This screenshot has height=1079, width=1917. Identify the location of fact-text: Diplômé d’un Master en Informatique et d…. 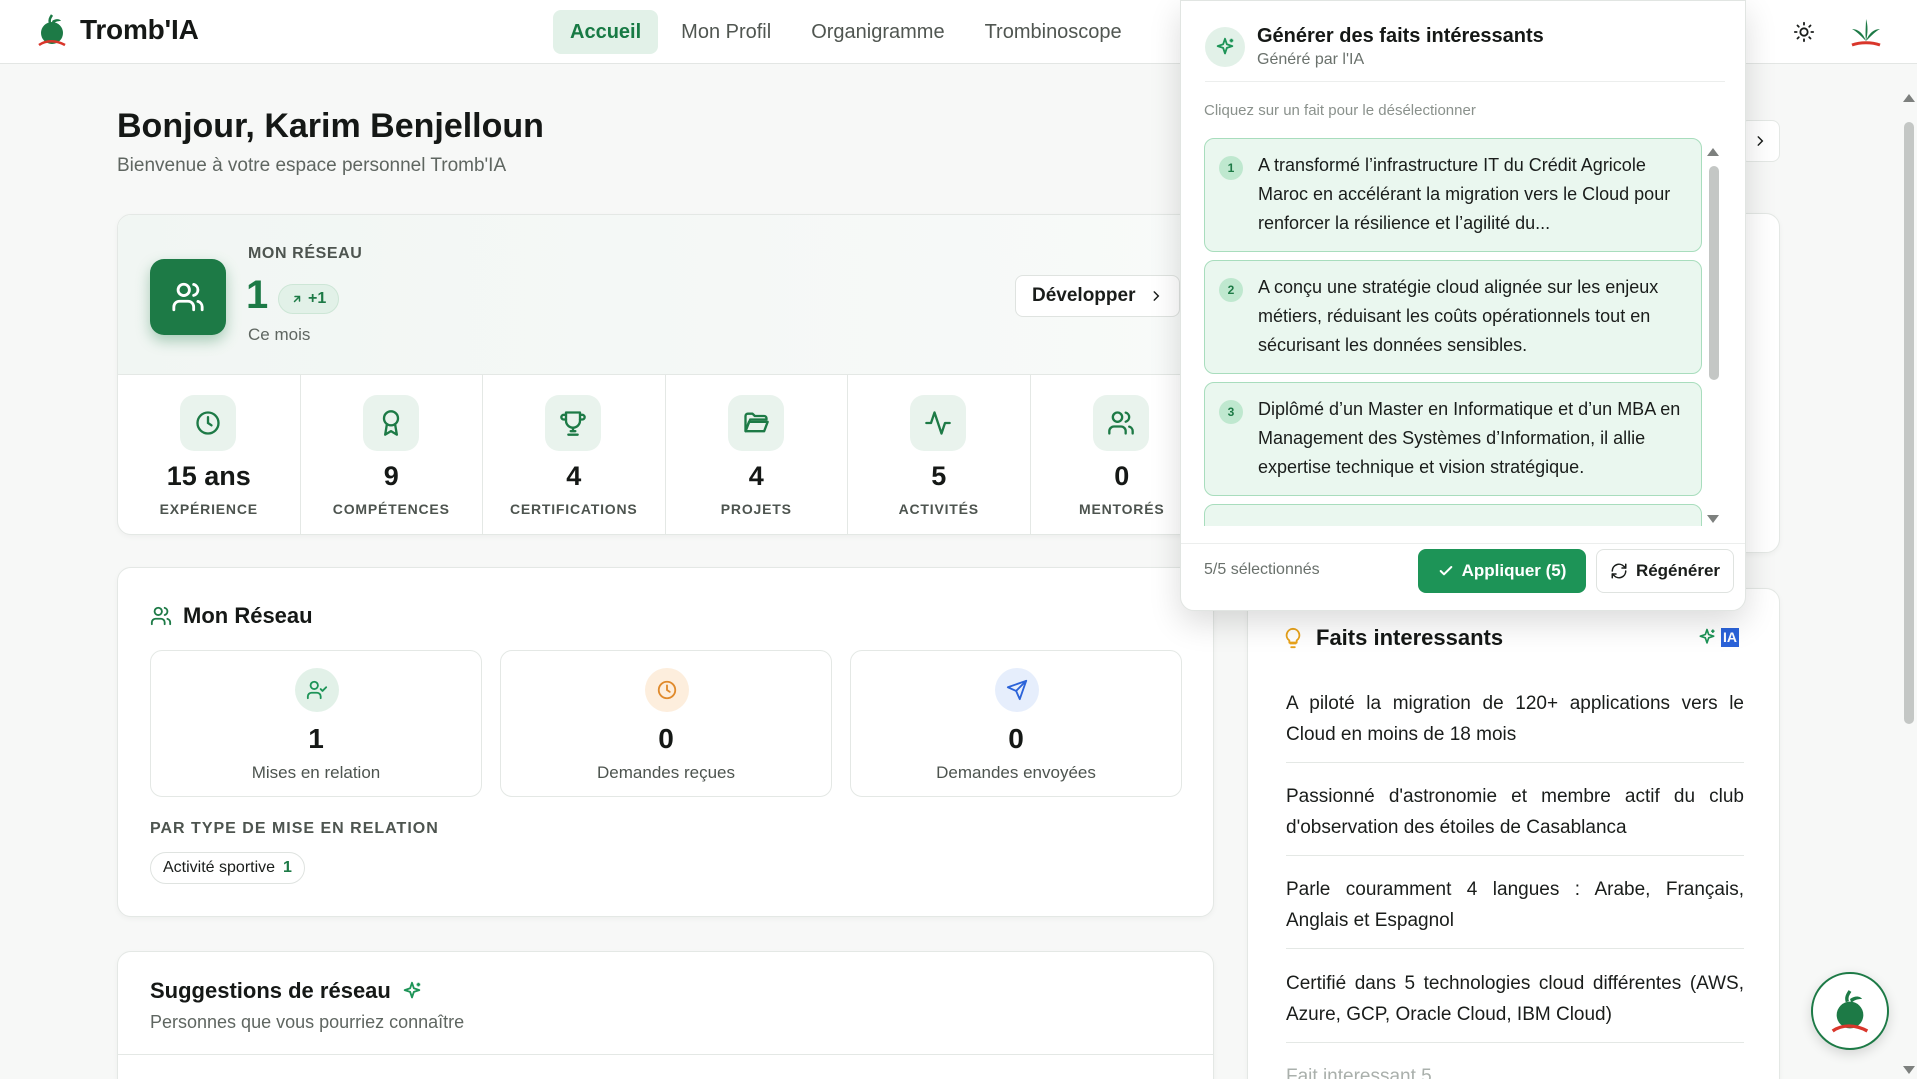
(1469, 438).